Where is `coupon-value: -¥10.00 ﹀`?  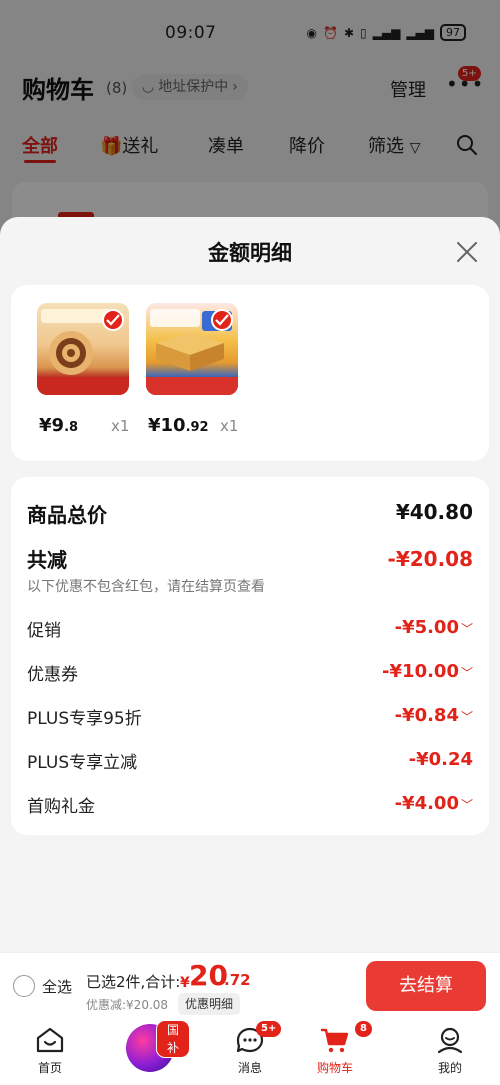 coupon-value: -¥10.00 ﹀ is located at coordinates (427, 671).